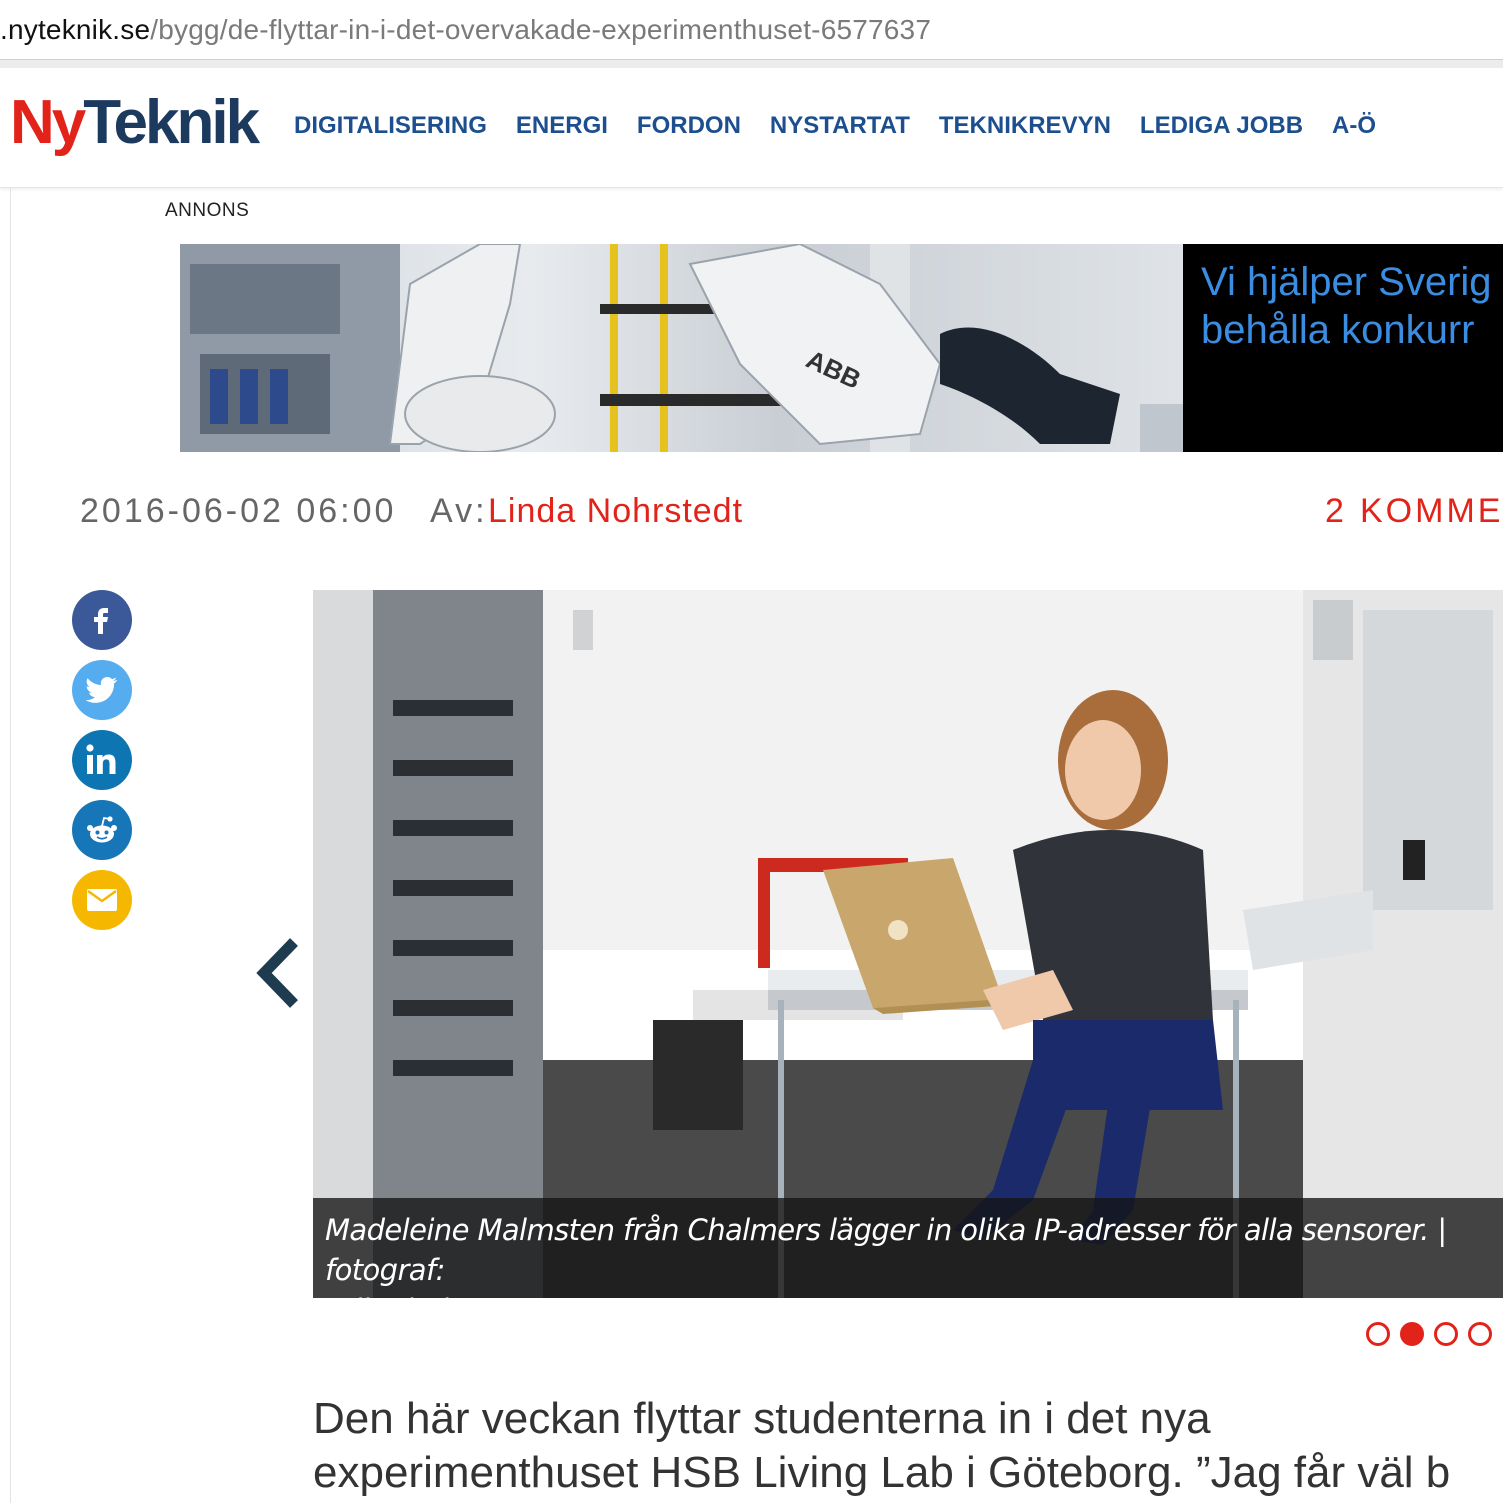  Describe the element at coordinates (75, 29) in the screenshot. I see `url-host: .nyteknik.se` at that location.